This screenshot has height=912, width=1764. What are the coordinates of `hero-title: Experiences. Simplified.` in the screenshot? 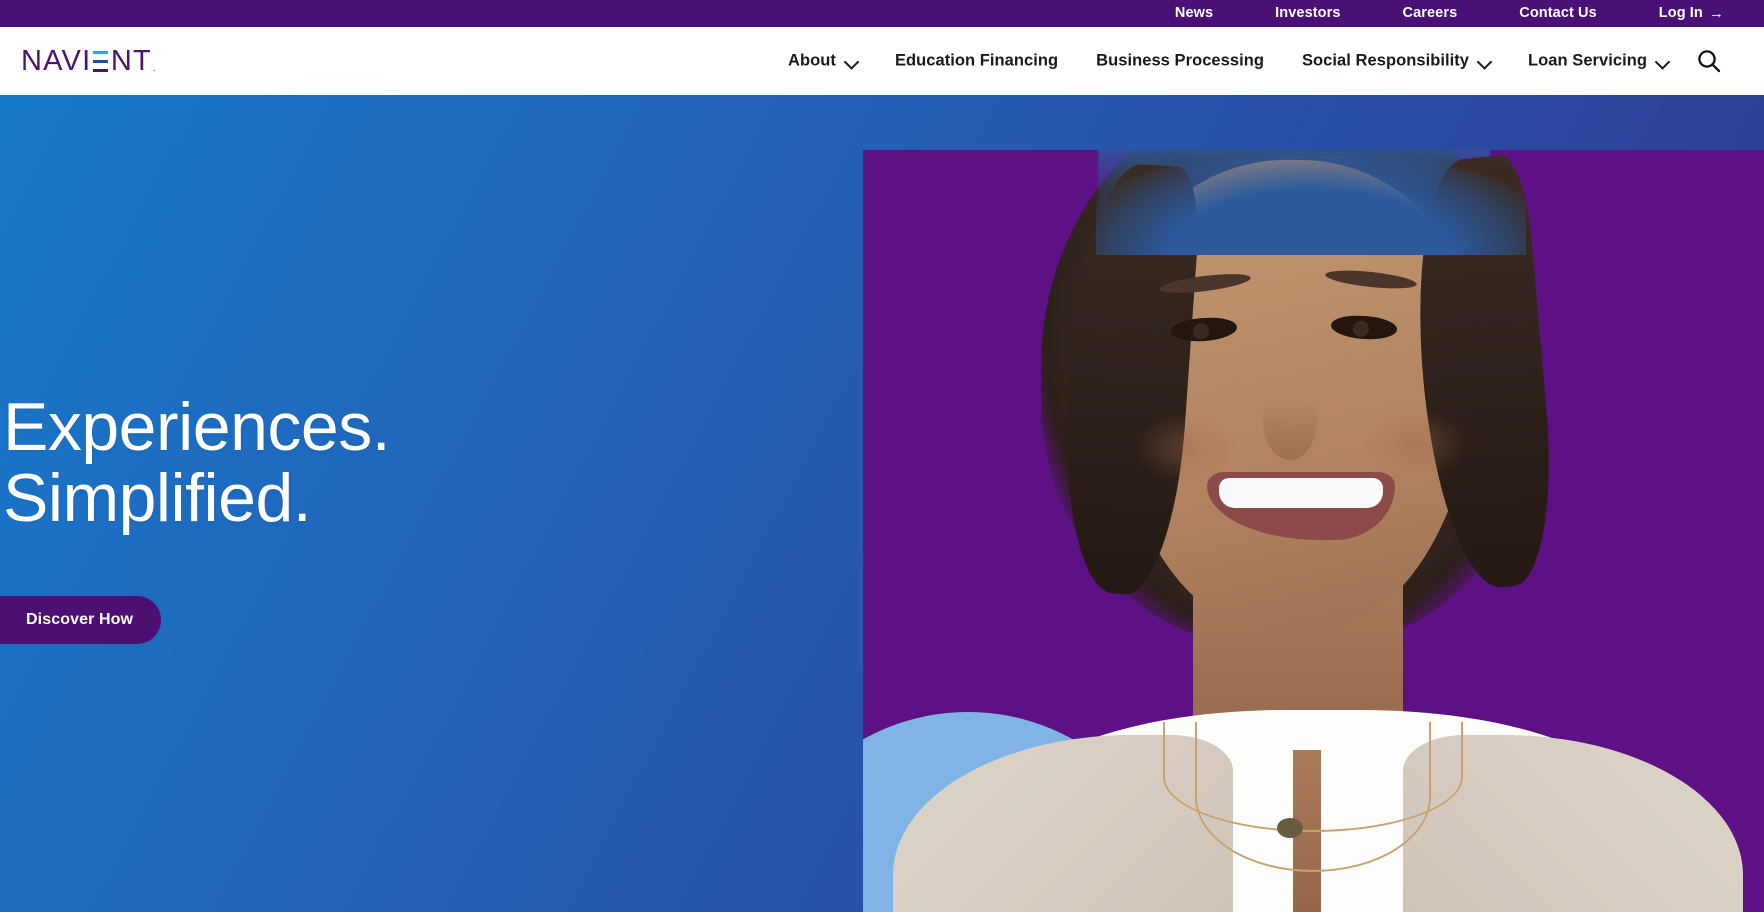 It's located at (195, 462).